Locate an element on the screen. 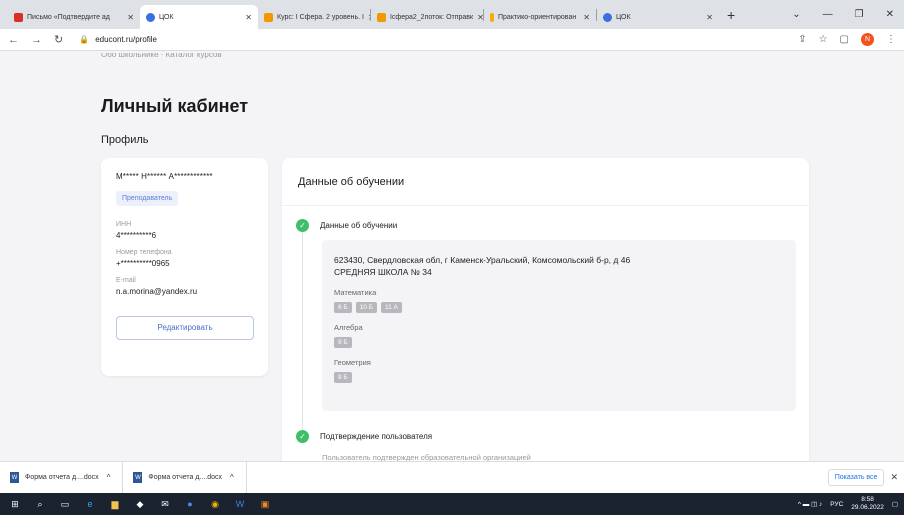  url-text: educont.ru/profile is located at coordinates (126, 39).